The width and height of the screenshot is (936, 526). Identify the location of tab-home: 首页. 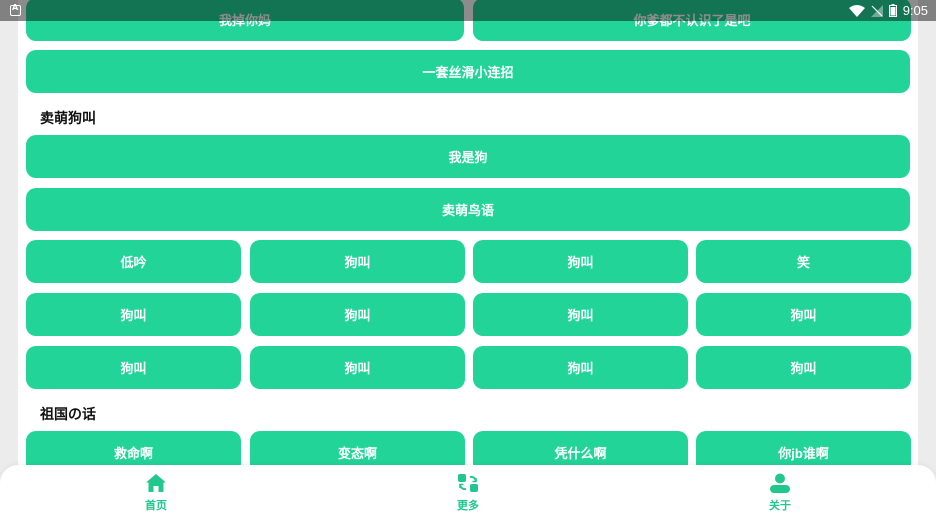
(156, 497).